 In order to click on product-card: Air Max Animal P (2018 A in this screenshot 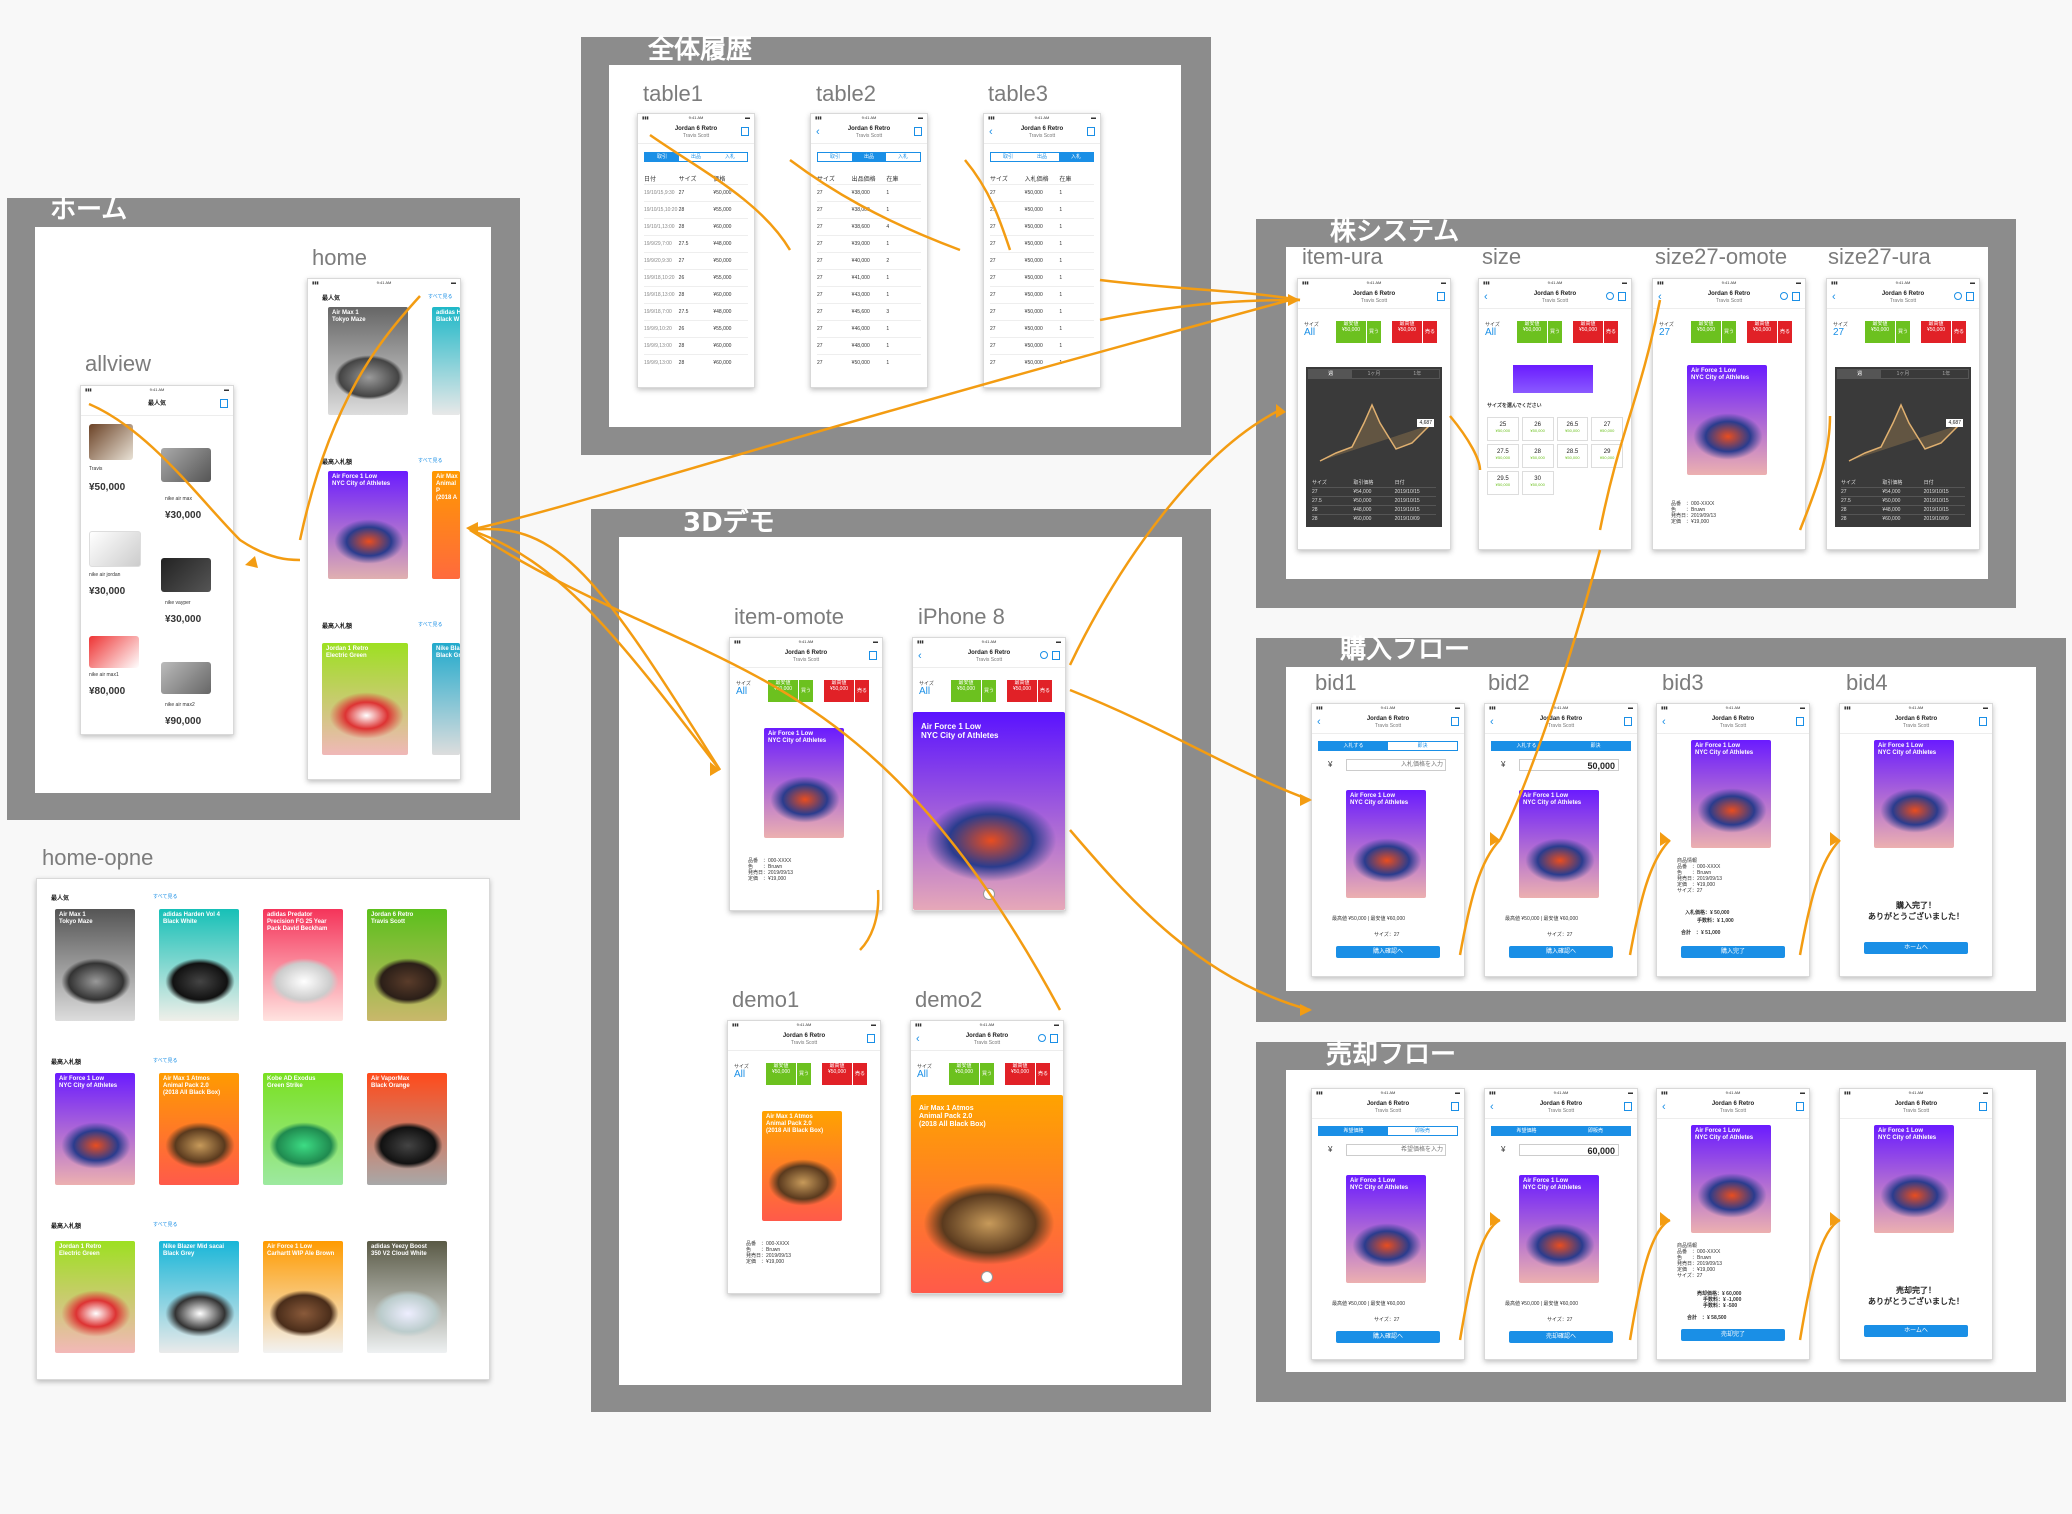, I will do `click(446, 525)`.